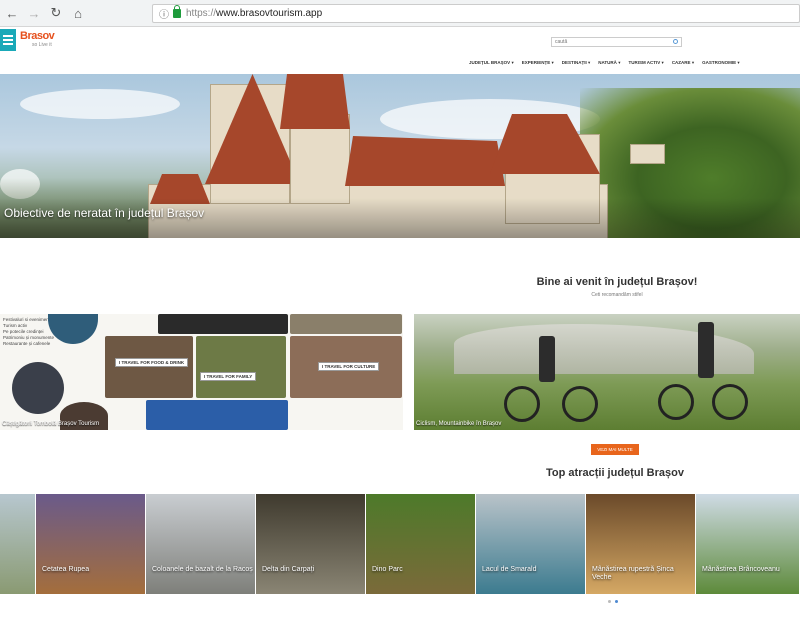 The height and width of the screenshot is (635, 800). Describe the element at coordinates (476, 13) in the screenshot. I see `address-bar: ⓘ https:// www.brasovtourism.app` at that location.